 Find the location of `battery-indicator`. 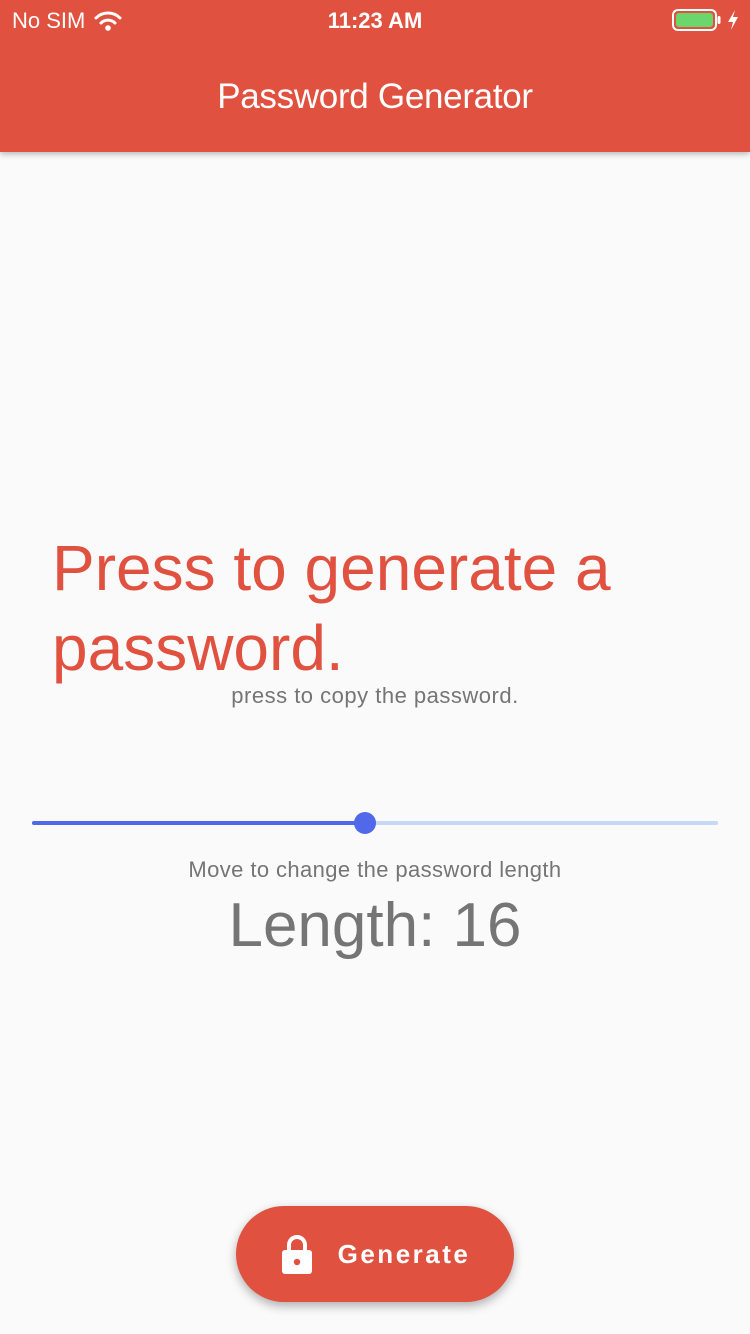

battery-indicator is located at coordinates (706, 20).